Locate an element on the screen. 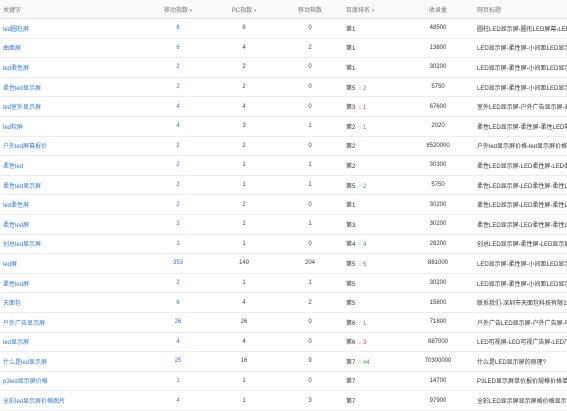 This screenshot has height=411, width=567. keyword-link: 天面包 is located at coordinates (12, 304).